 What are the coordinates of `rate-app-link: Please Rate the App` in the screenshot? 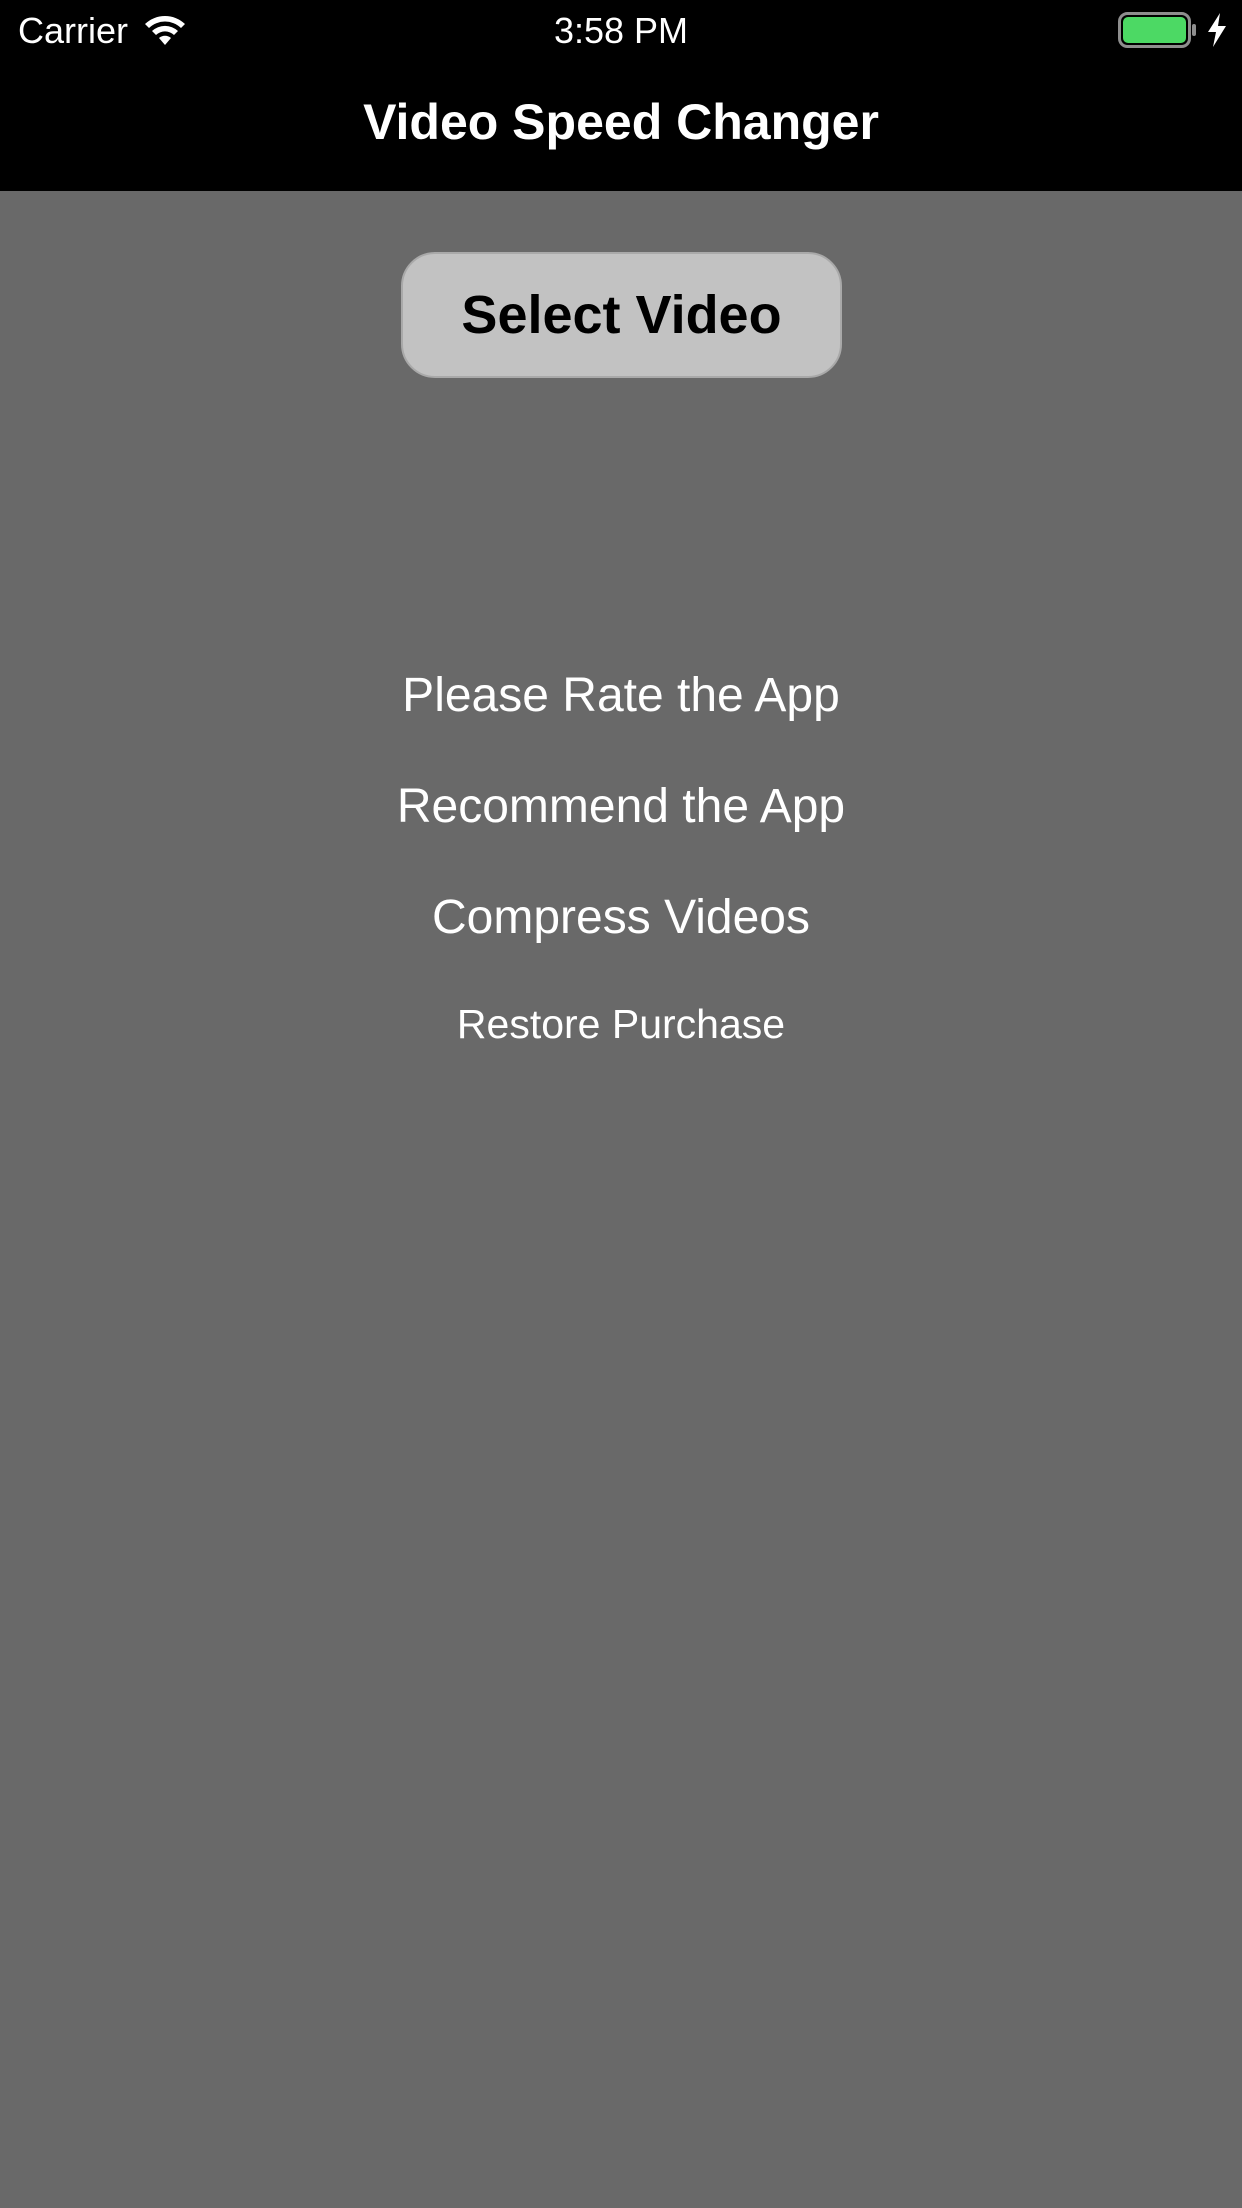 It's located at (621, 696).